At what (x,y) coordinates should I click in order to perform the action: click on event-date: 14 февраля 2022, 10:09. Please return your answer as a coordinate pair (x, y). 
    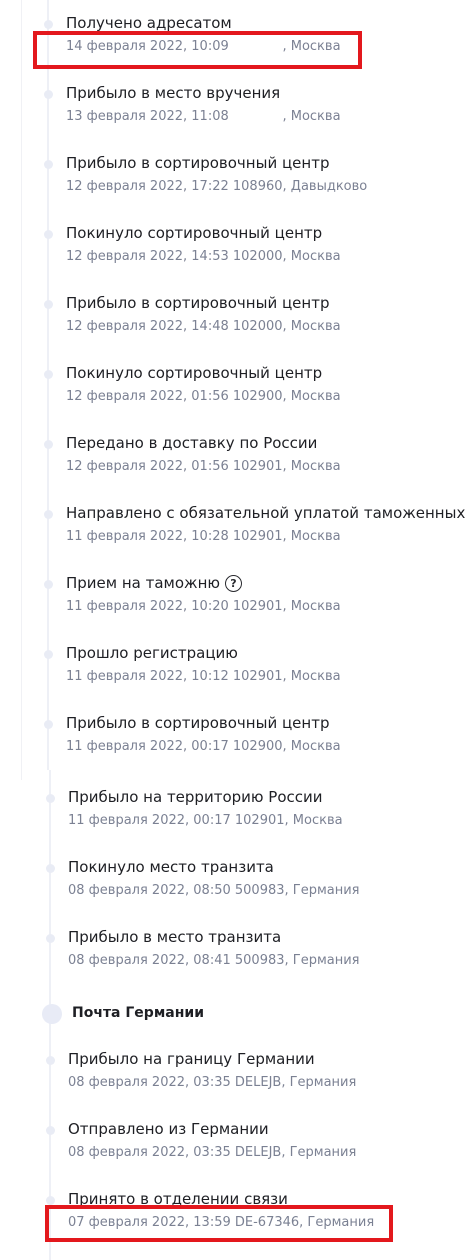
    Looking at the image, I should click on (147, 46).